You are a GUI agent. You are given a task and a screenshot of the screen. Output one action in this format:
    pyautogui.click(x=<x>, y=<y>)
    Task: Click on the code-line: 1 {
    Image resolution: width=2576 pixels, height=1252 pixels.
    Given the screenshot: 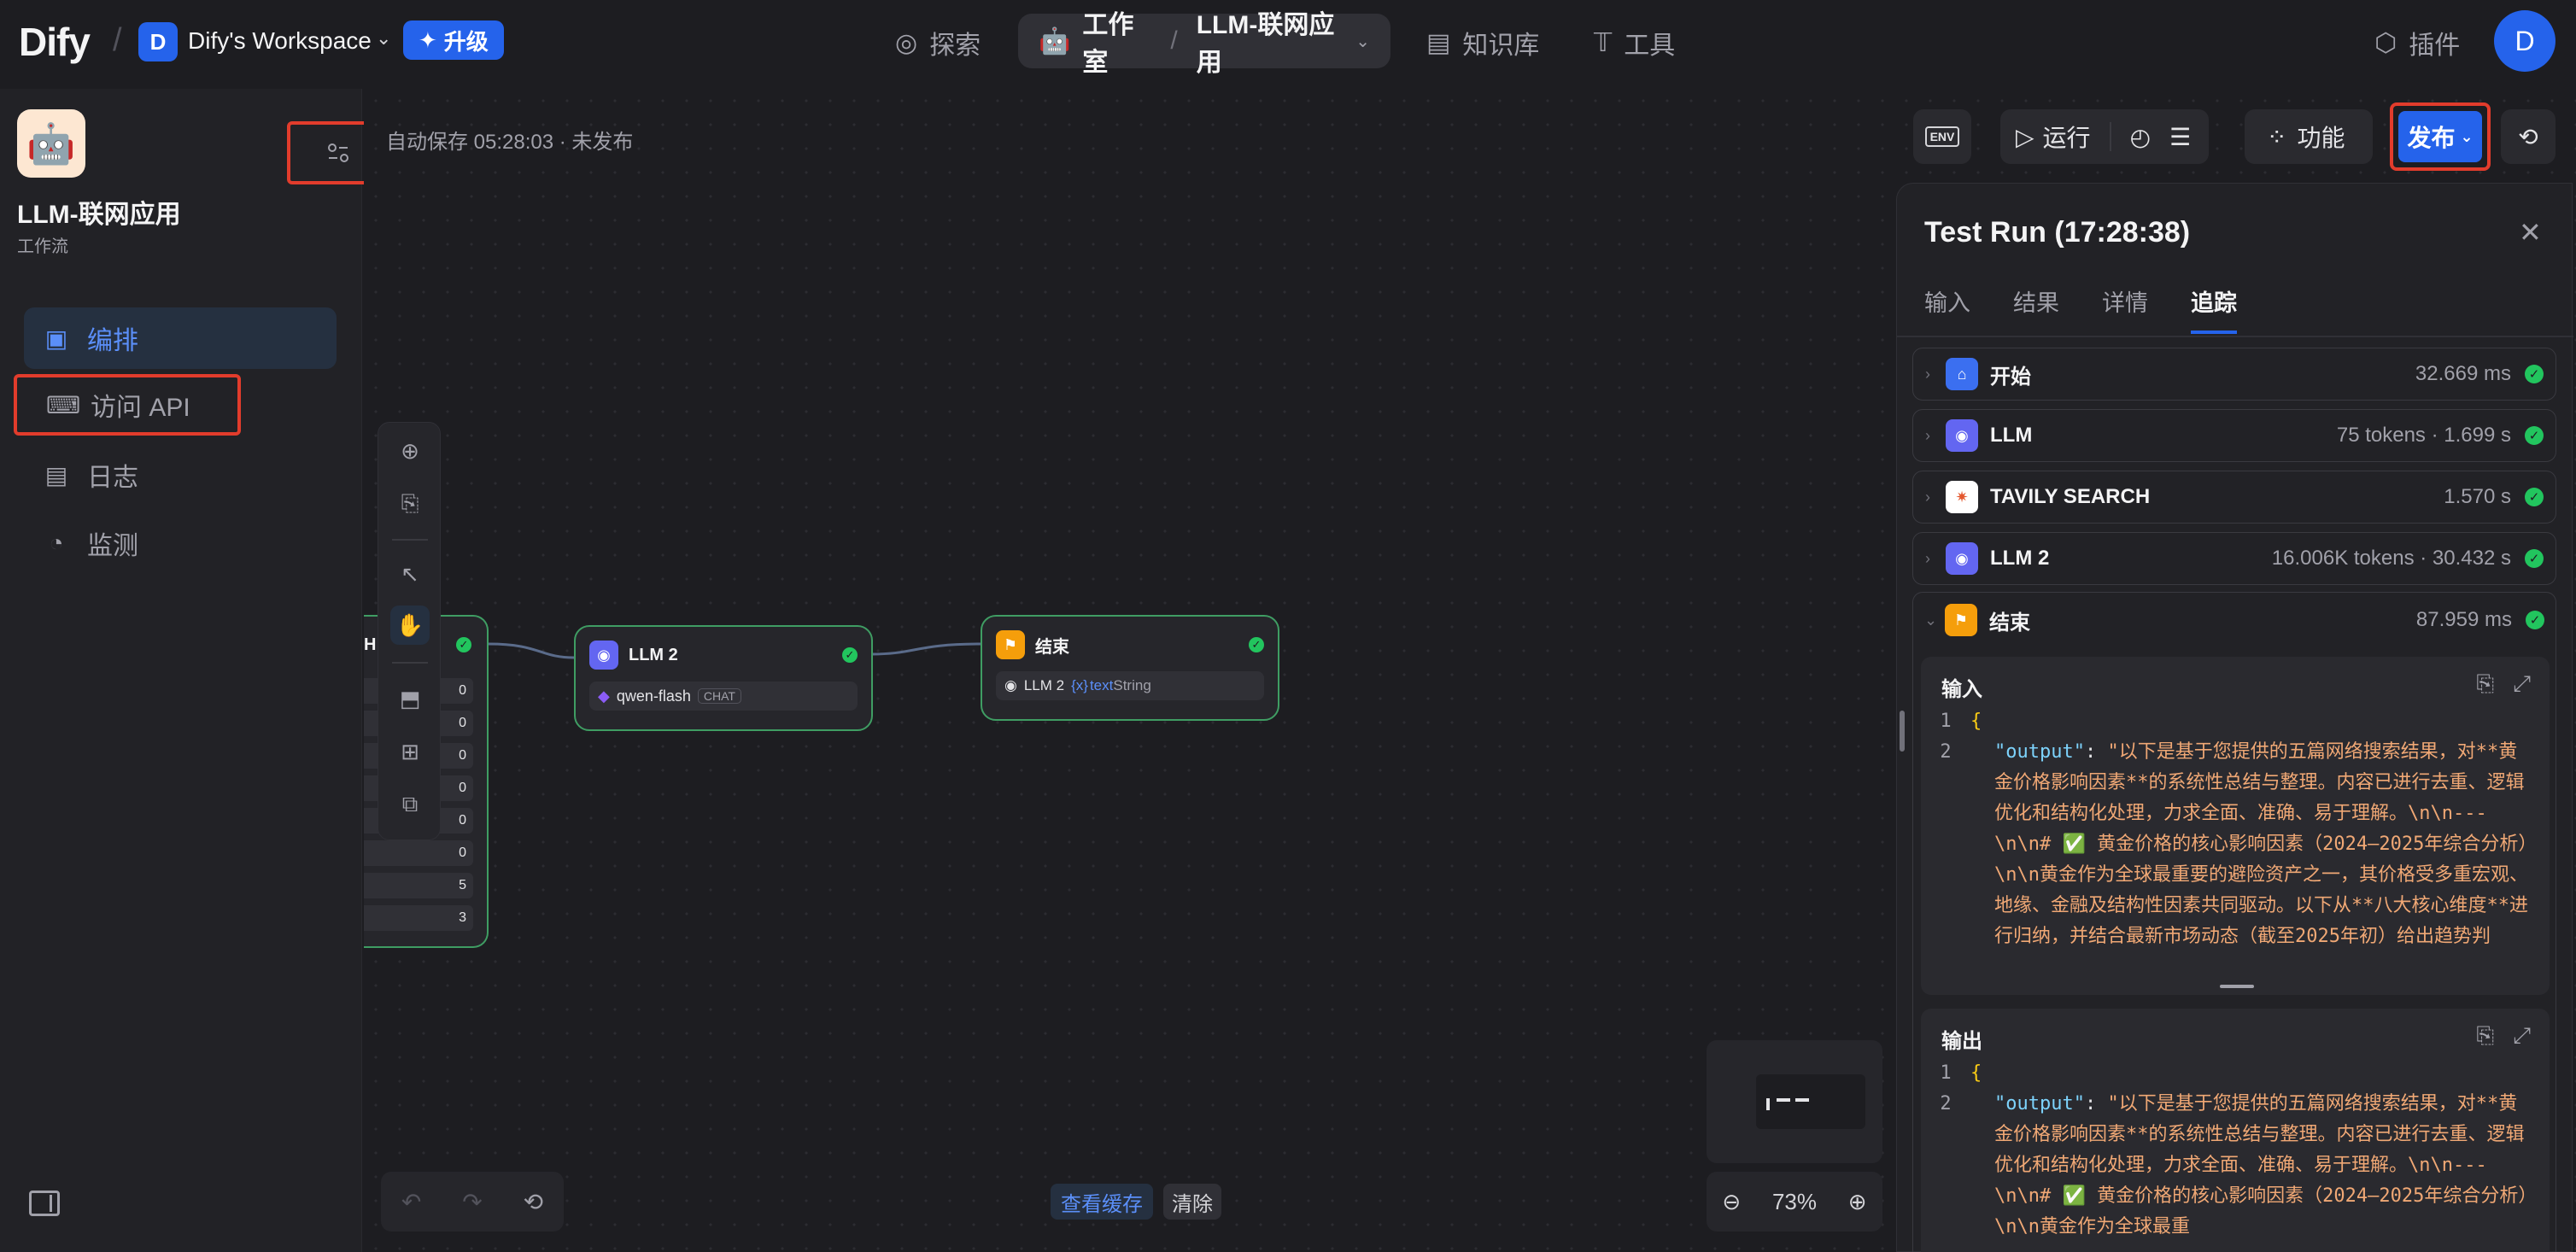 What is the action you would take?
    pyautogui.click(x=2235, y=1073)
    